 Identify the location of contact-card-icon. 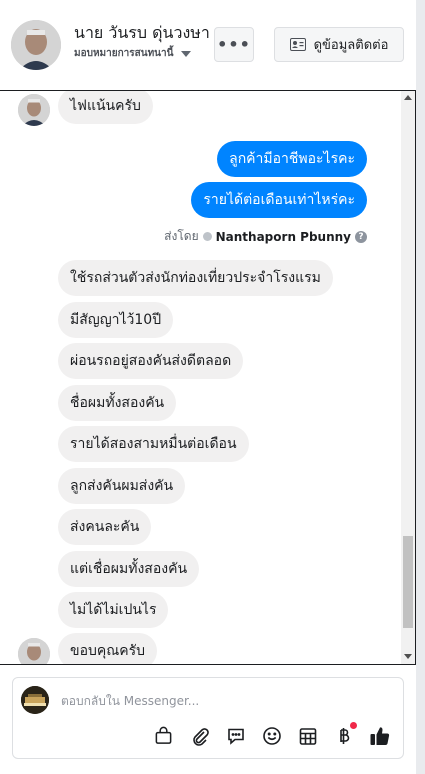
(297, 44).